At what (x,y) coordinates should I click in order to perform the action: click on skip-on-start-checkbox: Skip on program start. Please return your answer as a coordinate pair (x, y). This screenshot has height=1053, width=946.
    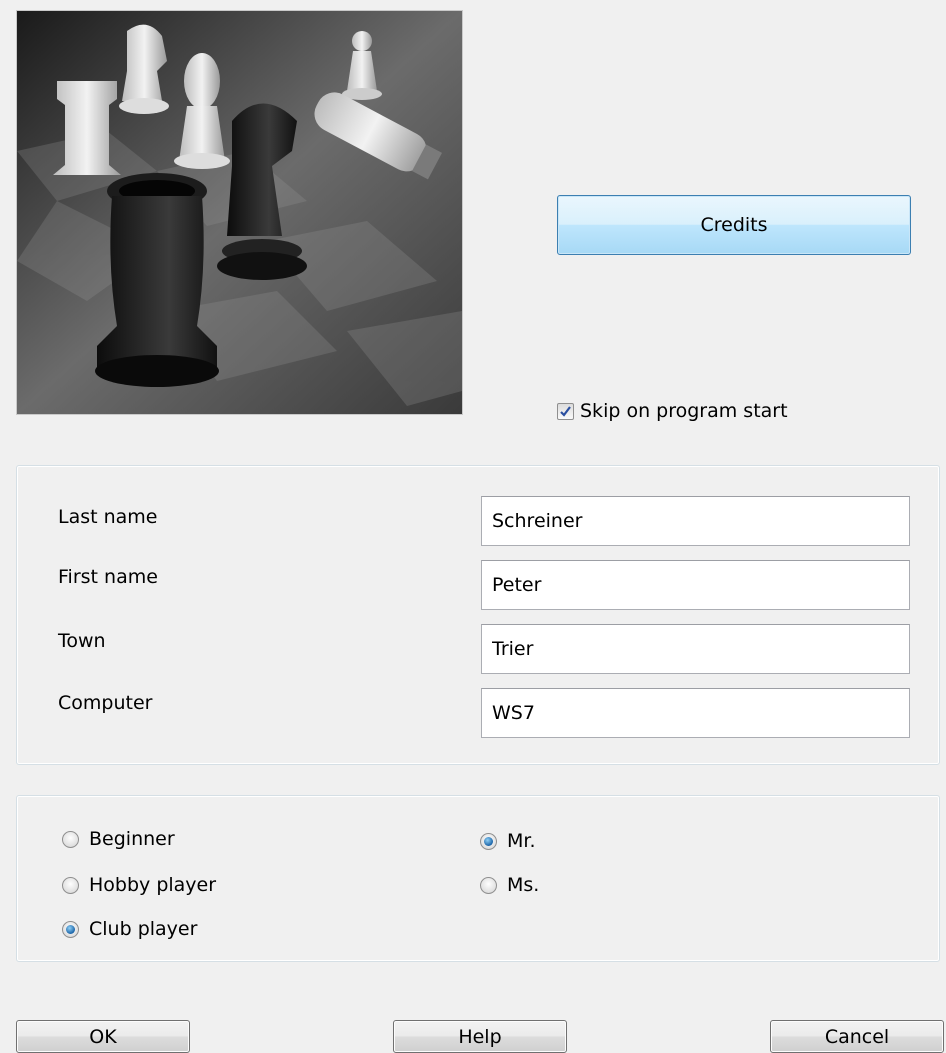
    Looking at the image, I should click on (672, 411).